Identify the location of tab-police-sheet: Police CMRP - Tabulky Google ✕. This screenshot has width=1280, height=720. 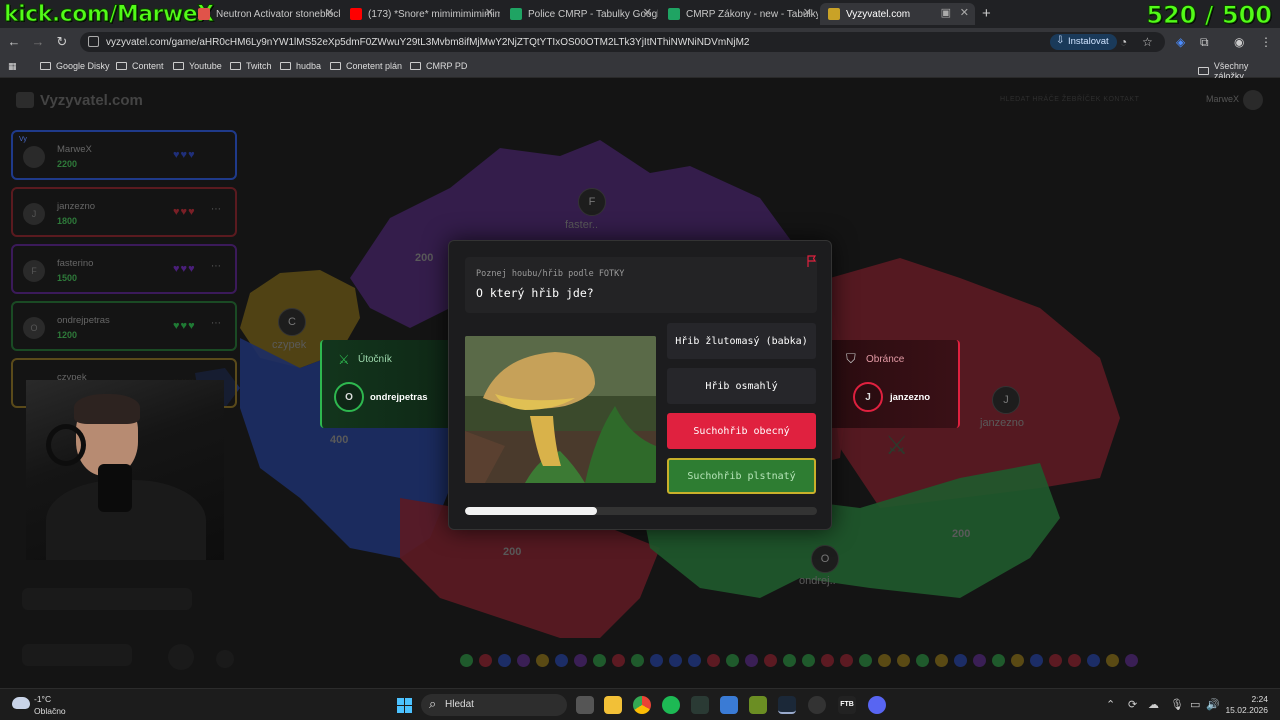
(580, 14).